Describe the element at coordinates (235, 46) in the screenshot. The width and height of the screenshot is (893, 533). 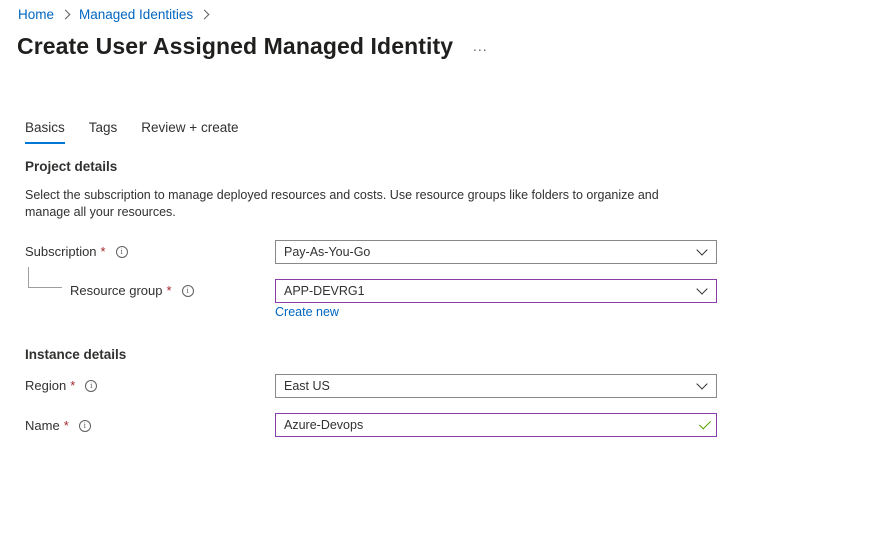
I see `page-title: Create User Assigned Managed Identity` at that location.